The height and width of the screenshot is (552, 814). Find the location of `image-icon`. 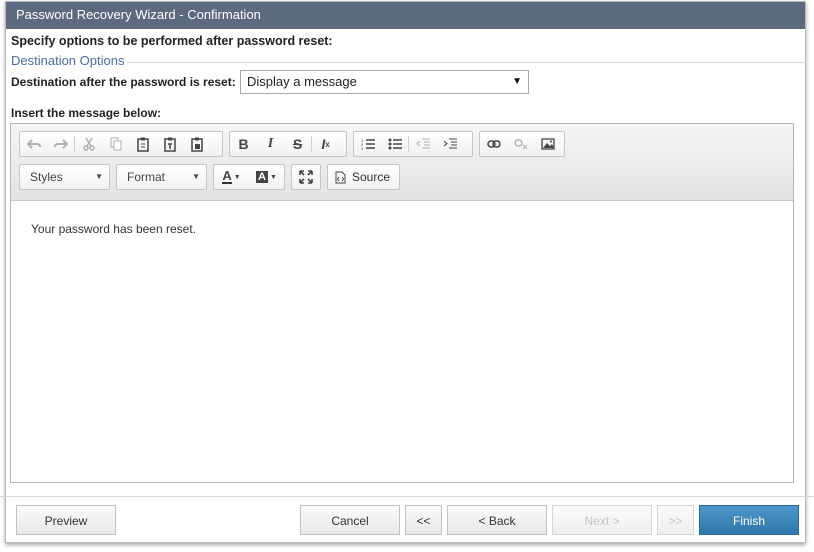

image-icon is located at coordinates (547, 144).